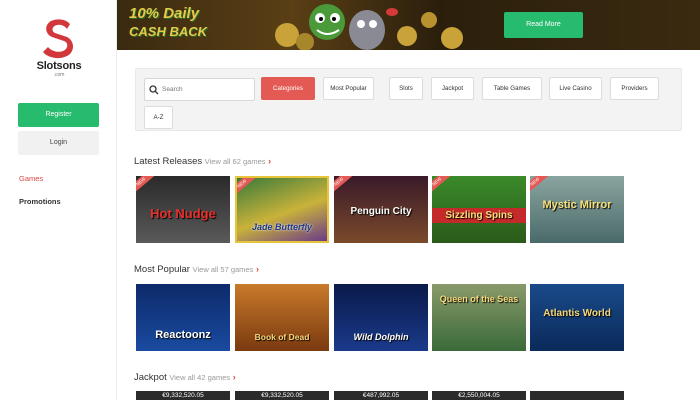  Describe the element at coordinates (58, 115) in the screenshot. I see `register-button: Register` at that location.